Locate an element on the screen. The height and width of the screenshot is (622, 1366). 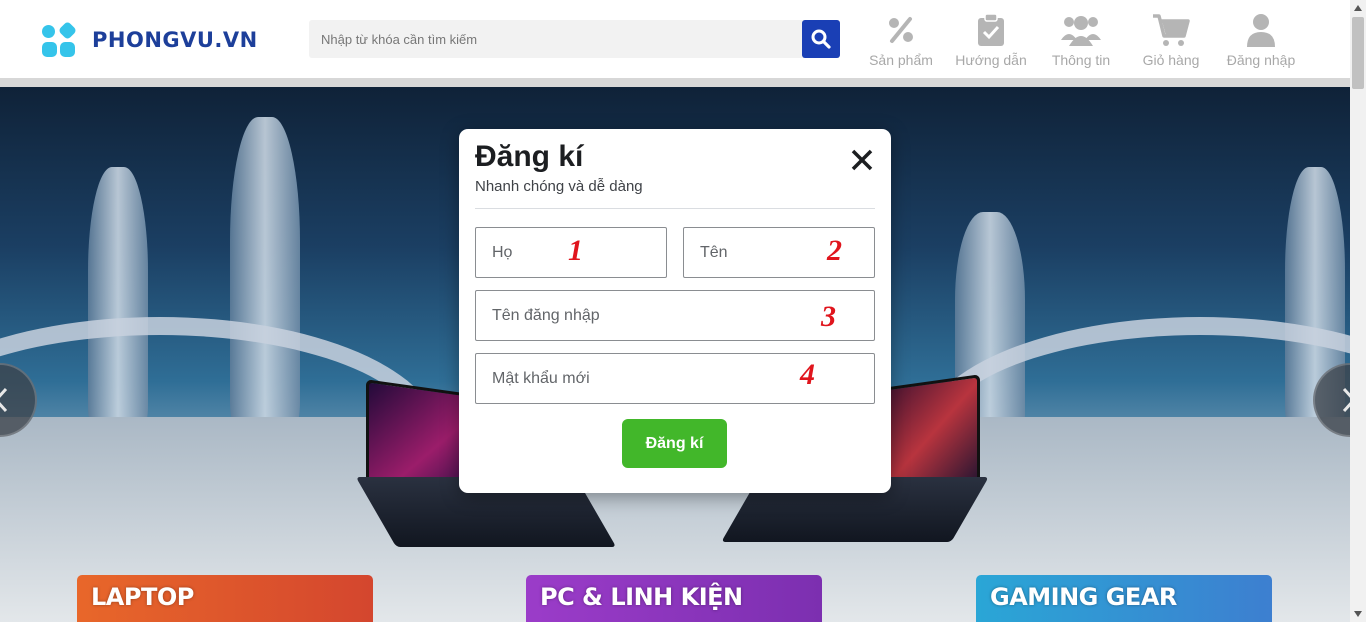
search-button is located at coordinates (821, 39).